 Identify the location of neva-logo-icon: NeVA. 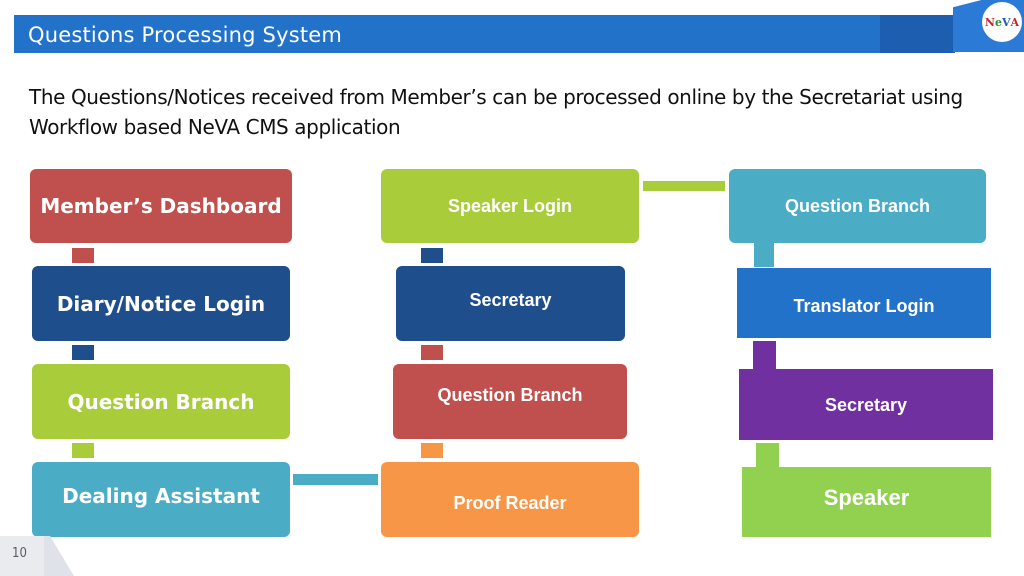
(1002, 22).